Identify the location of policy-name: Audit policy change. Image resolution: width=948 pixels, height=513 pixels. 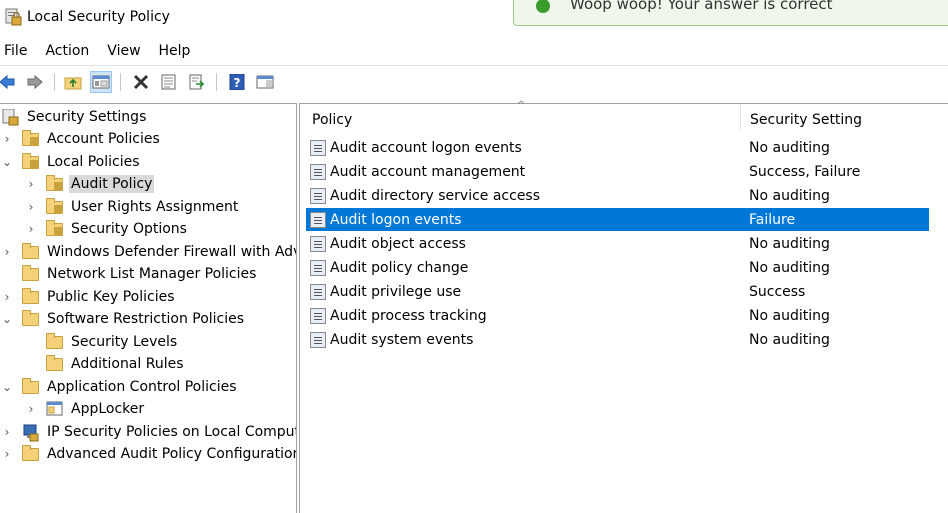
(399, 267).